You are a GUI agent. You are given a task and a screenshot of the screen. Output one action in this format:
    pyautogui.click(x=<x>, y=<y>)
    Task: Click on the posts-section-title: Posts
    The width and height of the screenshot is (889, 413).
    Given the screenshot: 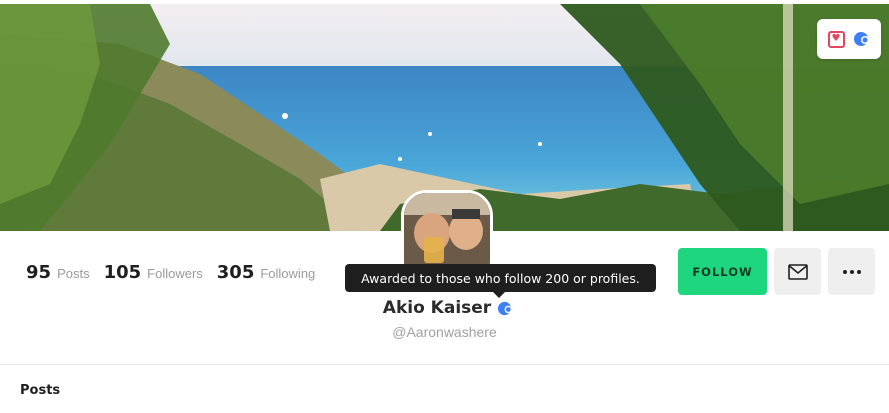 What is the action you would take?
    pyautogui.click(x=40, y=390)
    